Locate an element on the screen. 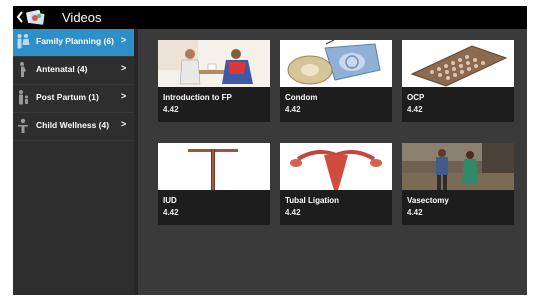 The image size is (535, 297). counseling-illustration is located at coordinates (214, 63).